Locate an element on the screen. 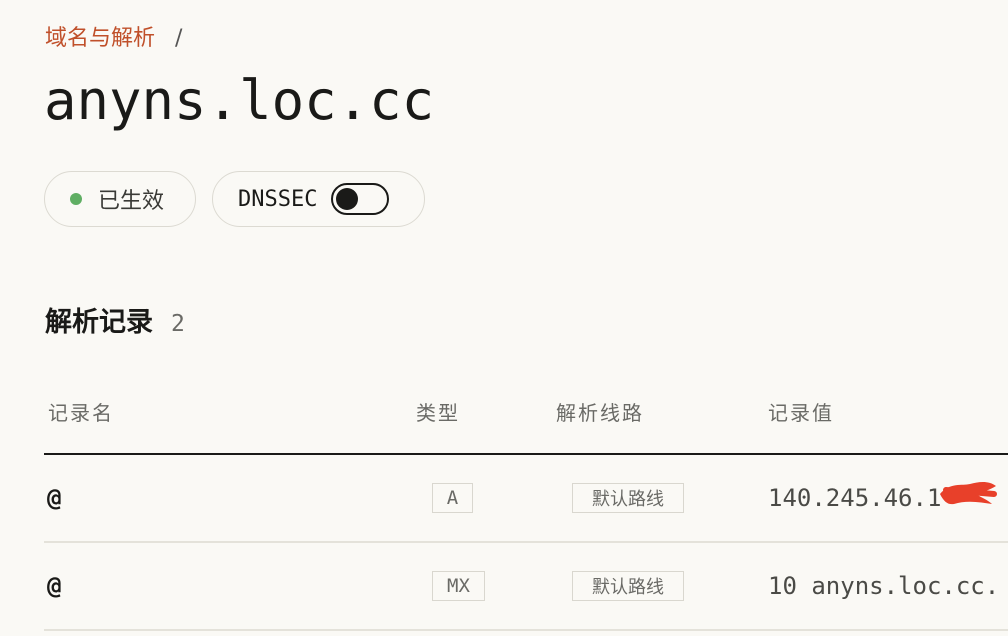  column-header-line: 解析线路 is located at coordinates (600, 413).